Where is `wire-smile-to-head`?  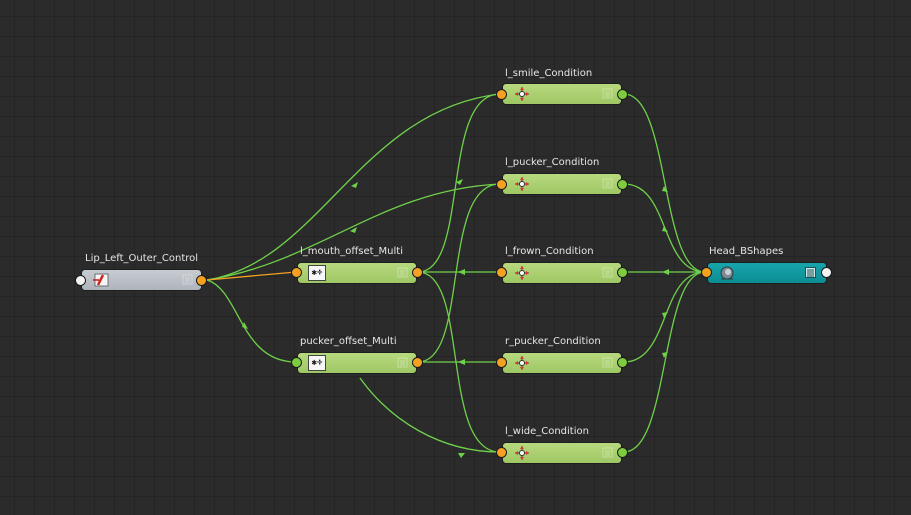 wire-smile-to-head is located at coordinates (664, 183).